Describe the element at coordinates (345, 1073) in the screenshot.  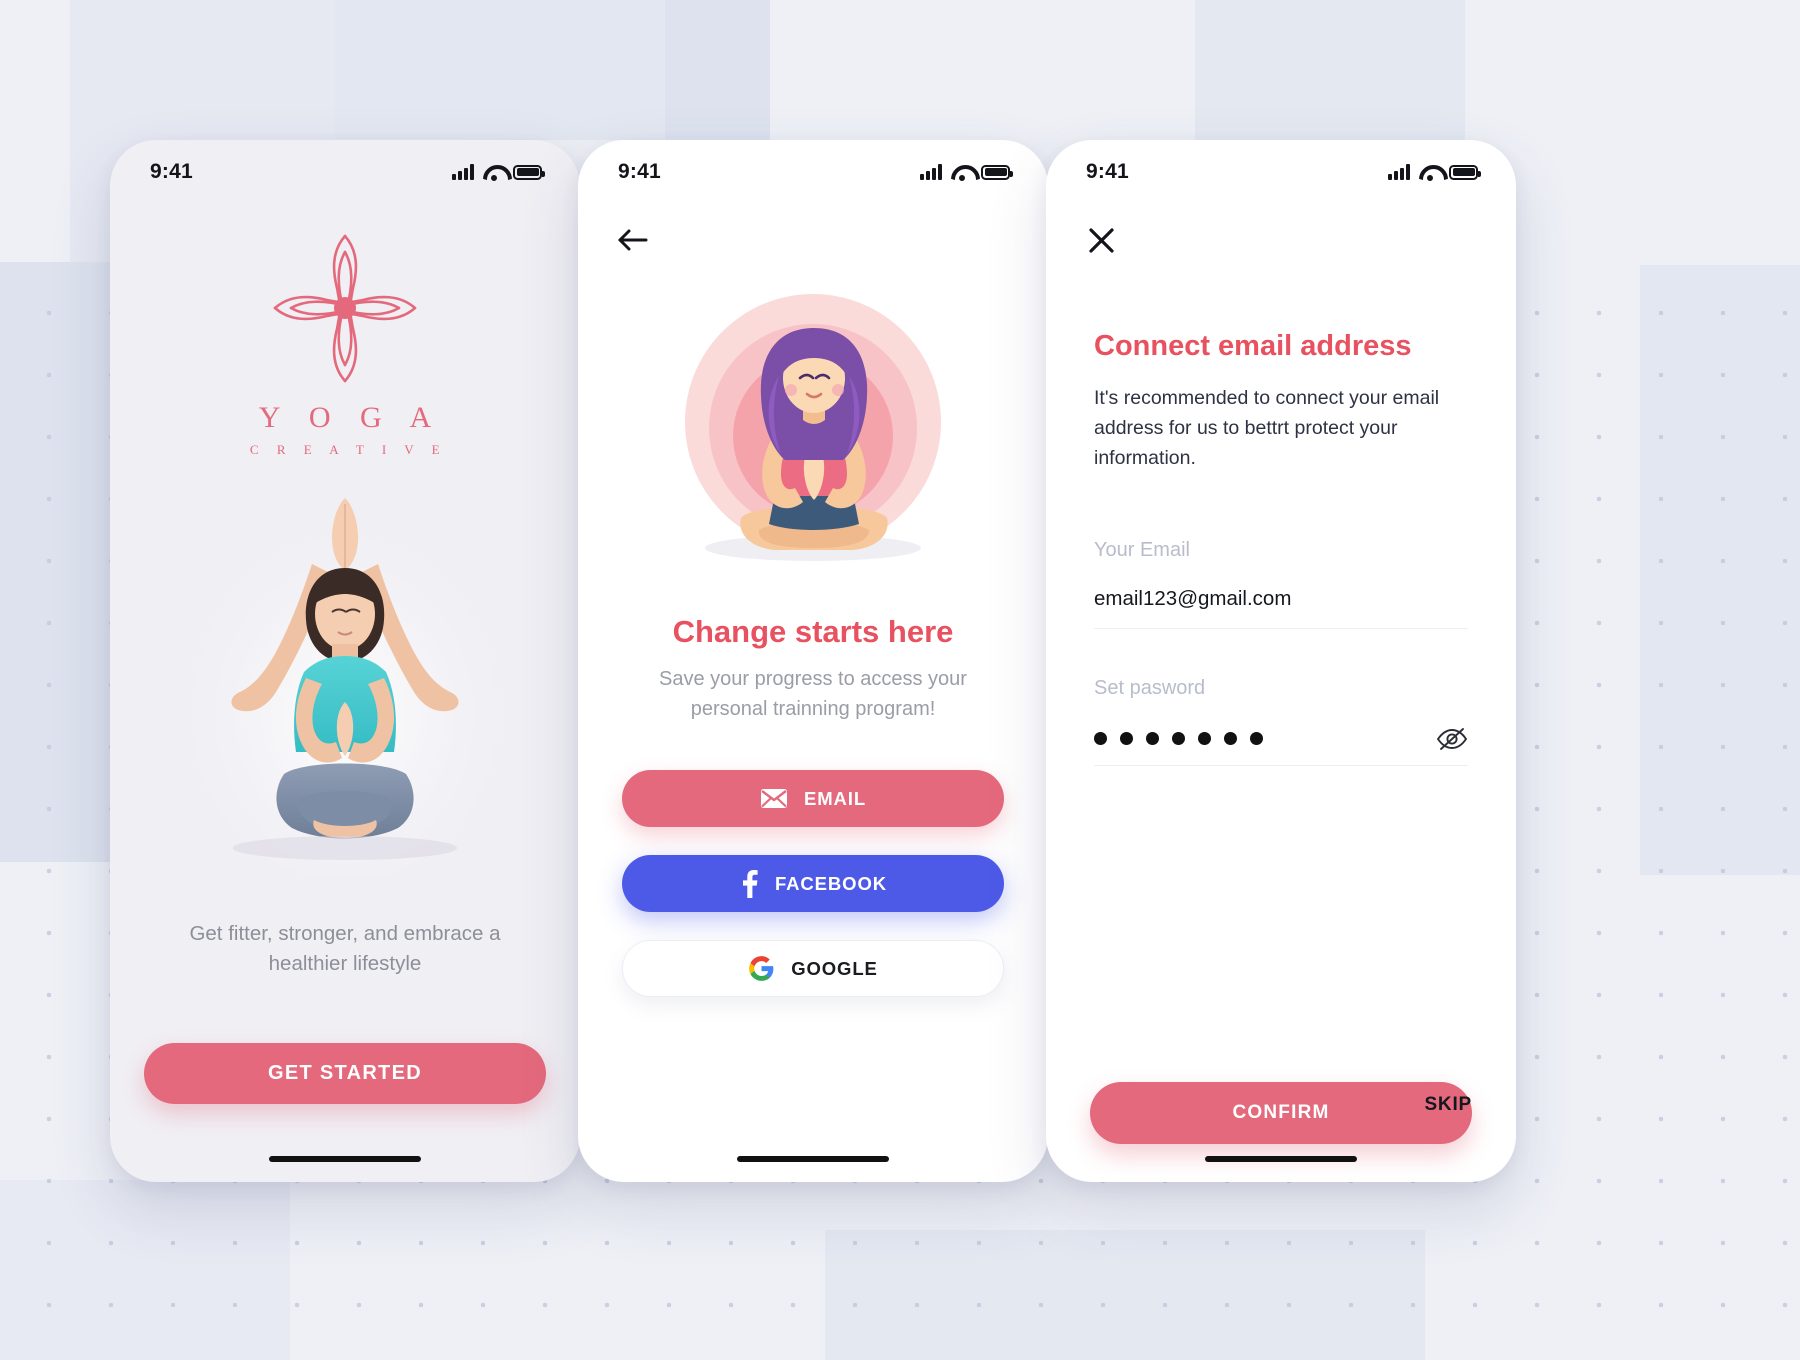
I see `get-started-button: GET STARTED` at that location.